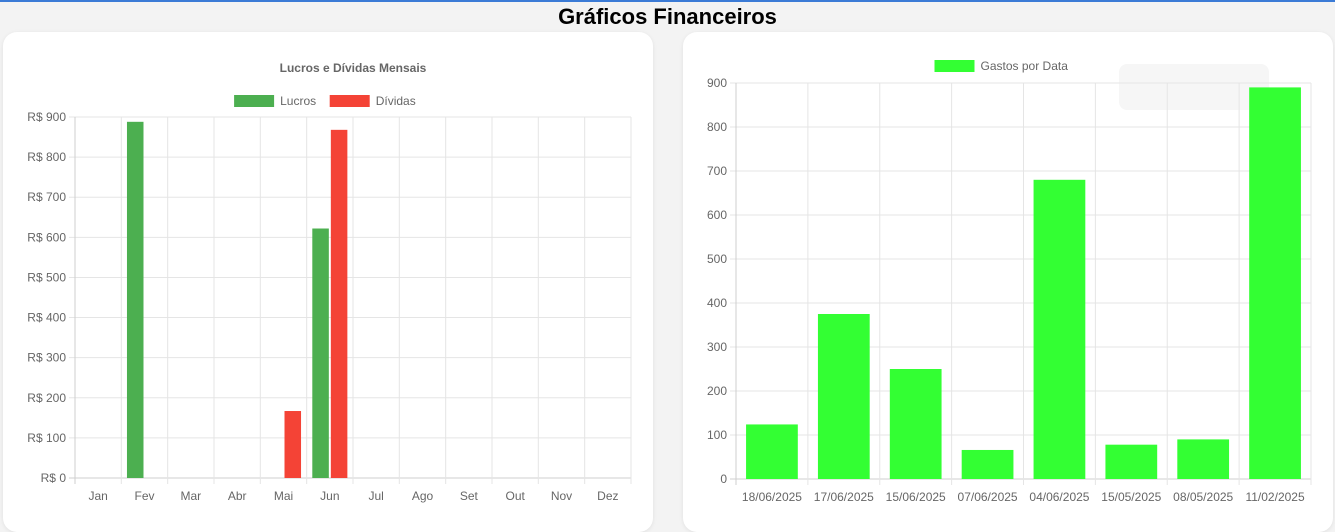 Image resolution: width=1335 pixels, height=532 pixels. What do you see at coordinates (667, 1) in the screenshot?
I see `top-border` at bounding box center [667, 1].